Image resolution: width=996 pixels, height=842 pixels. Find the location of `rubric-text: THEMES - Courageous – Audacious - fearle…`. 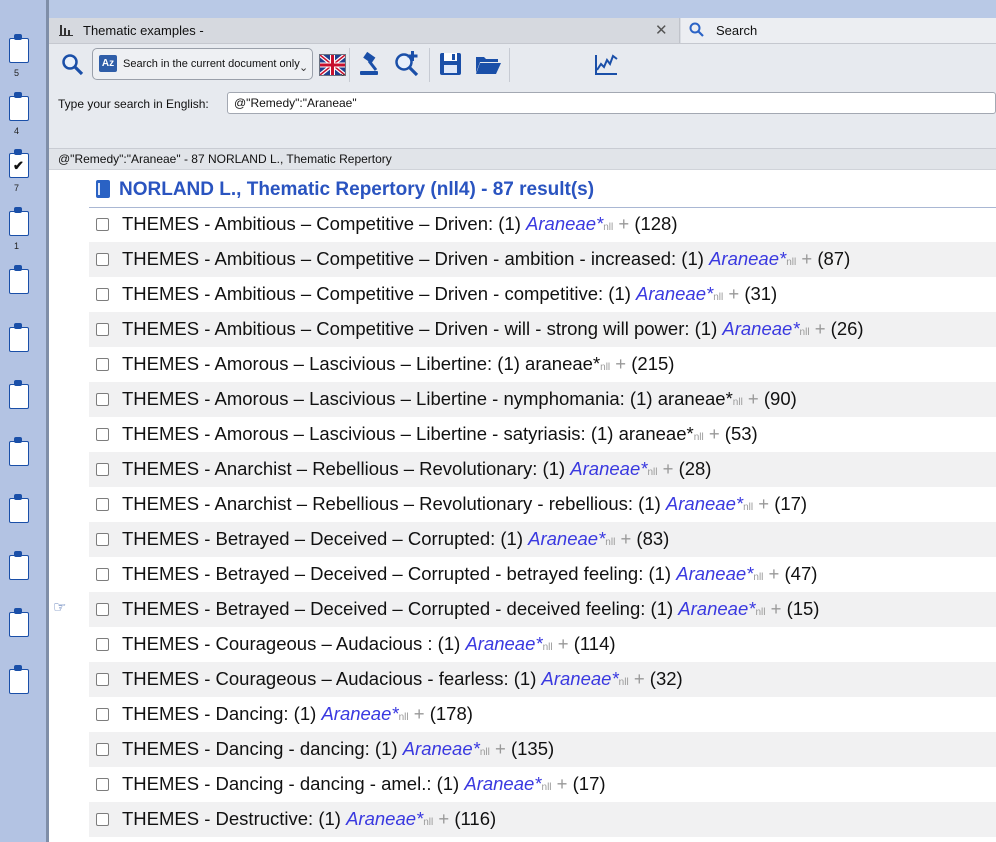

rubric-text: THEMES - Courageous – Audacious - fearle… is located at coordinates (402, 679).